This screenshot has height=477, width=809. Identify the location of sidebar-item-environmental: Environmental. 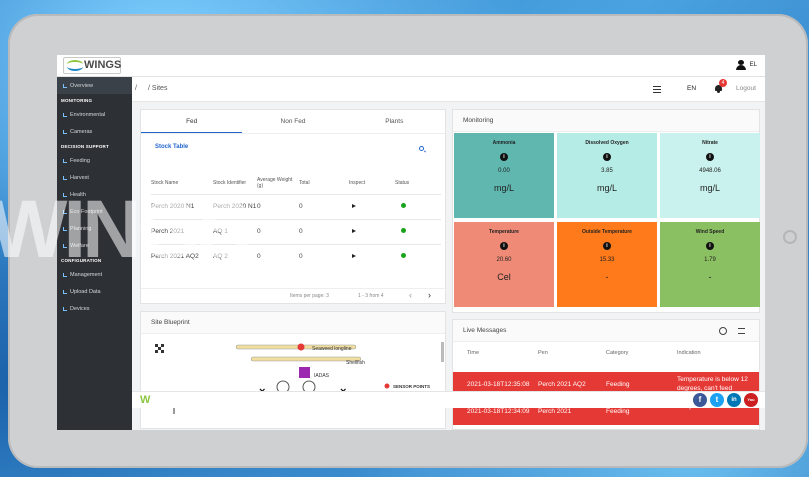
(94, 114).